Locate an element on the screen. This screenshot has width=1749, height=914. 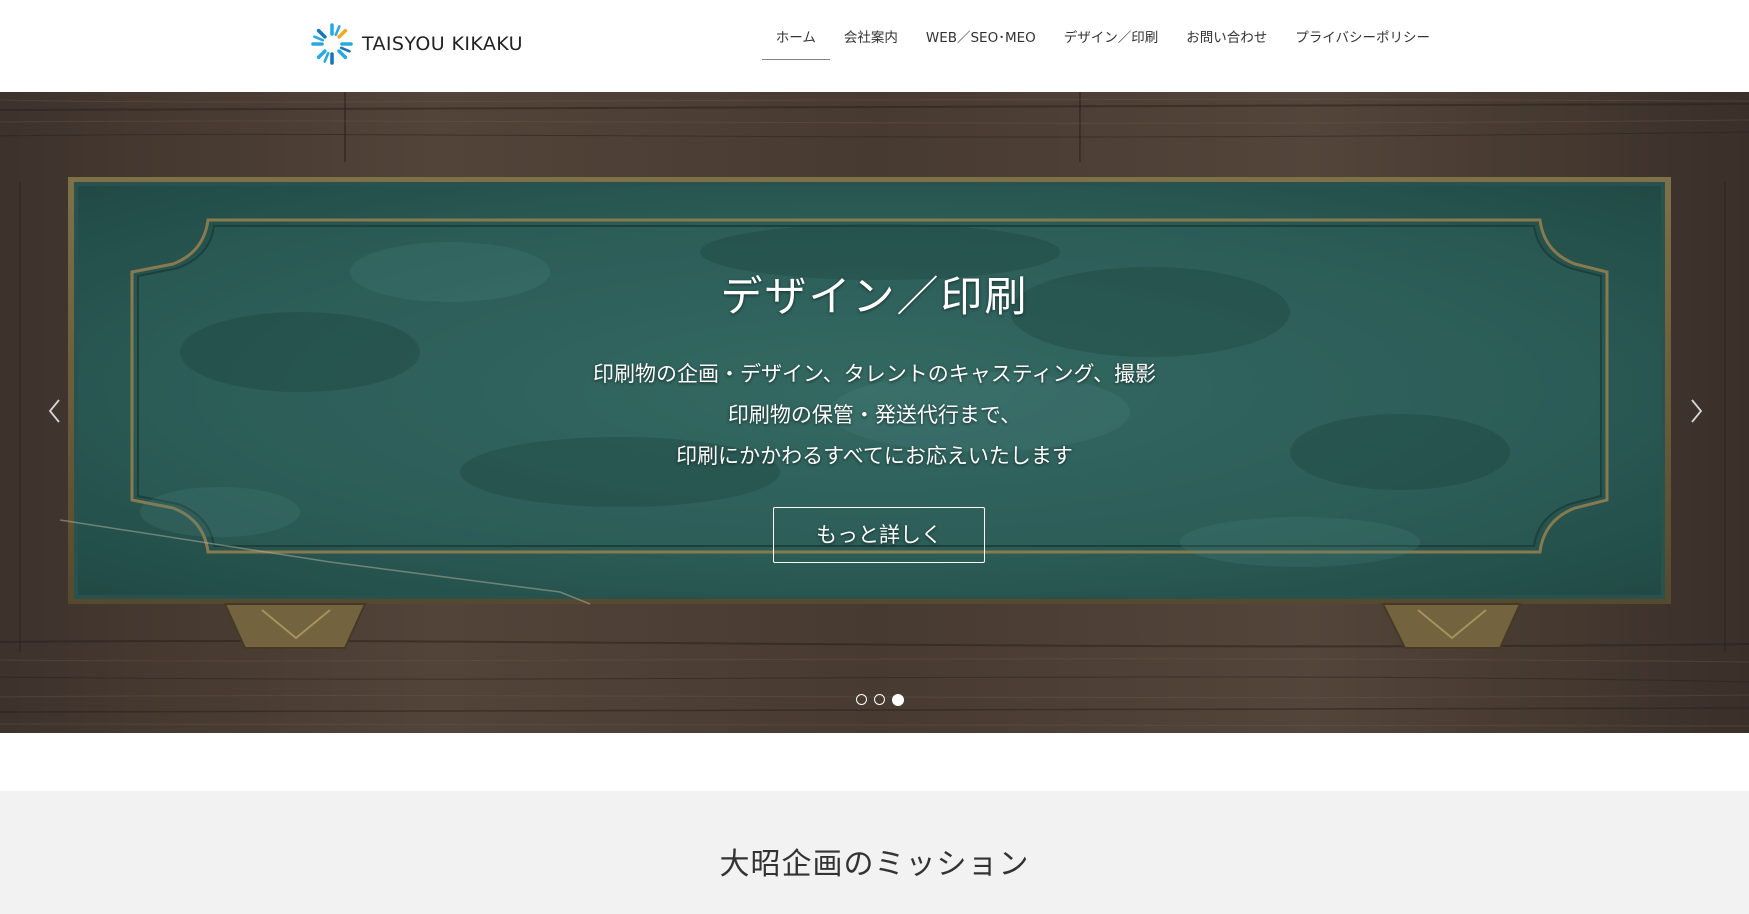
chevron-right-icon is located at coordinates (1697, 411).